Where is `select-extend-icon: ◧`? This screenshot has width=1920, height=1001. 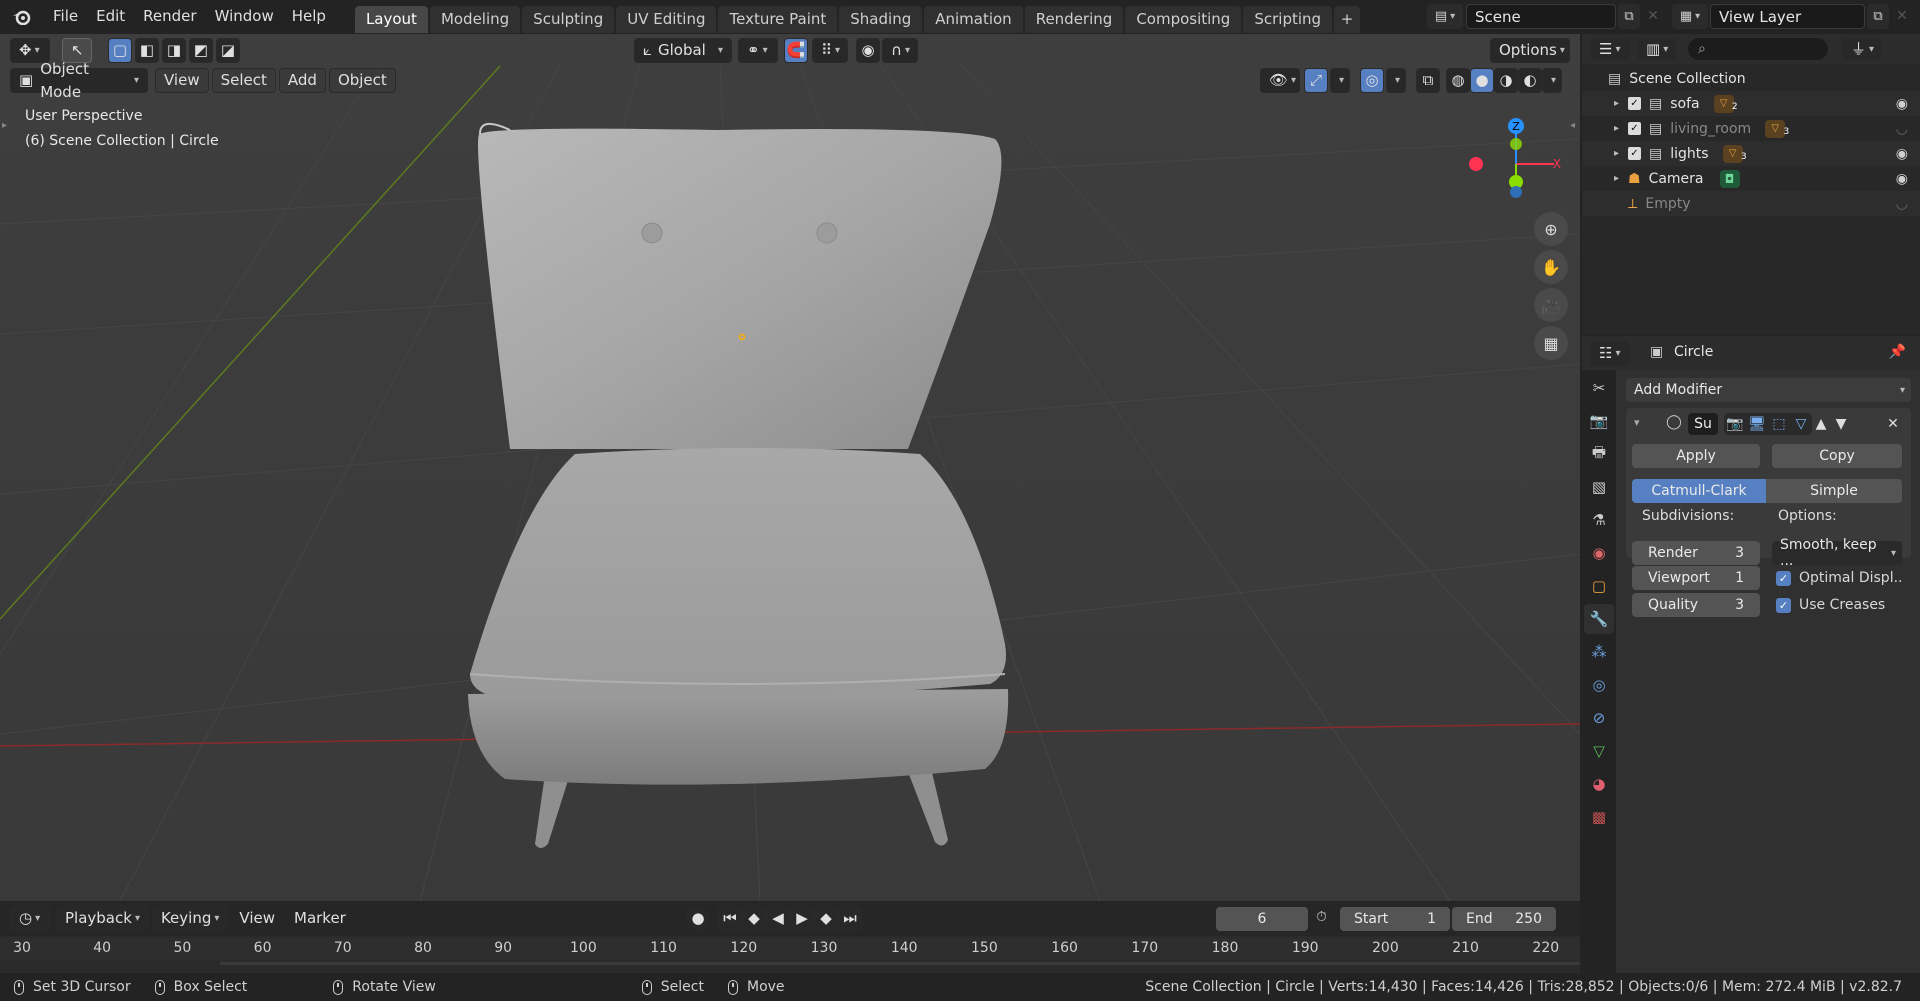 select-extend-icon: ◧ is located at coordinates (147, 50).